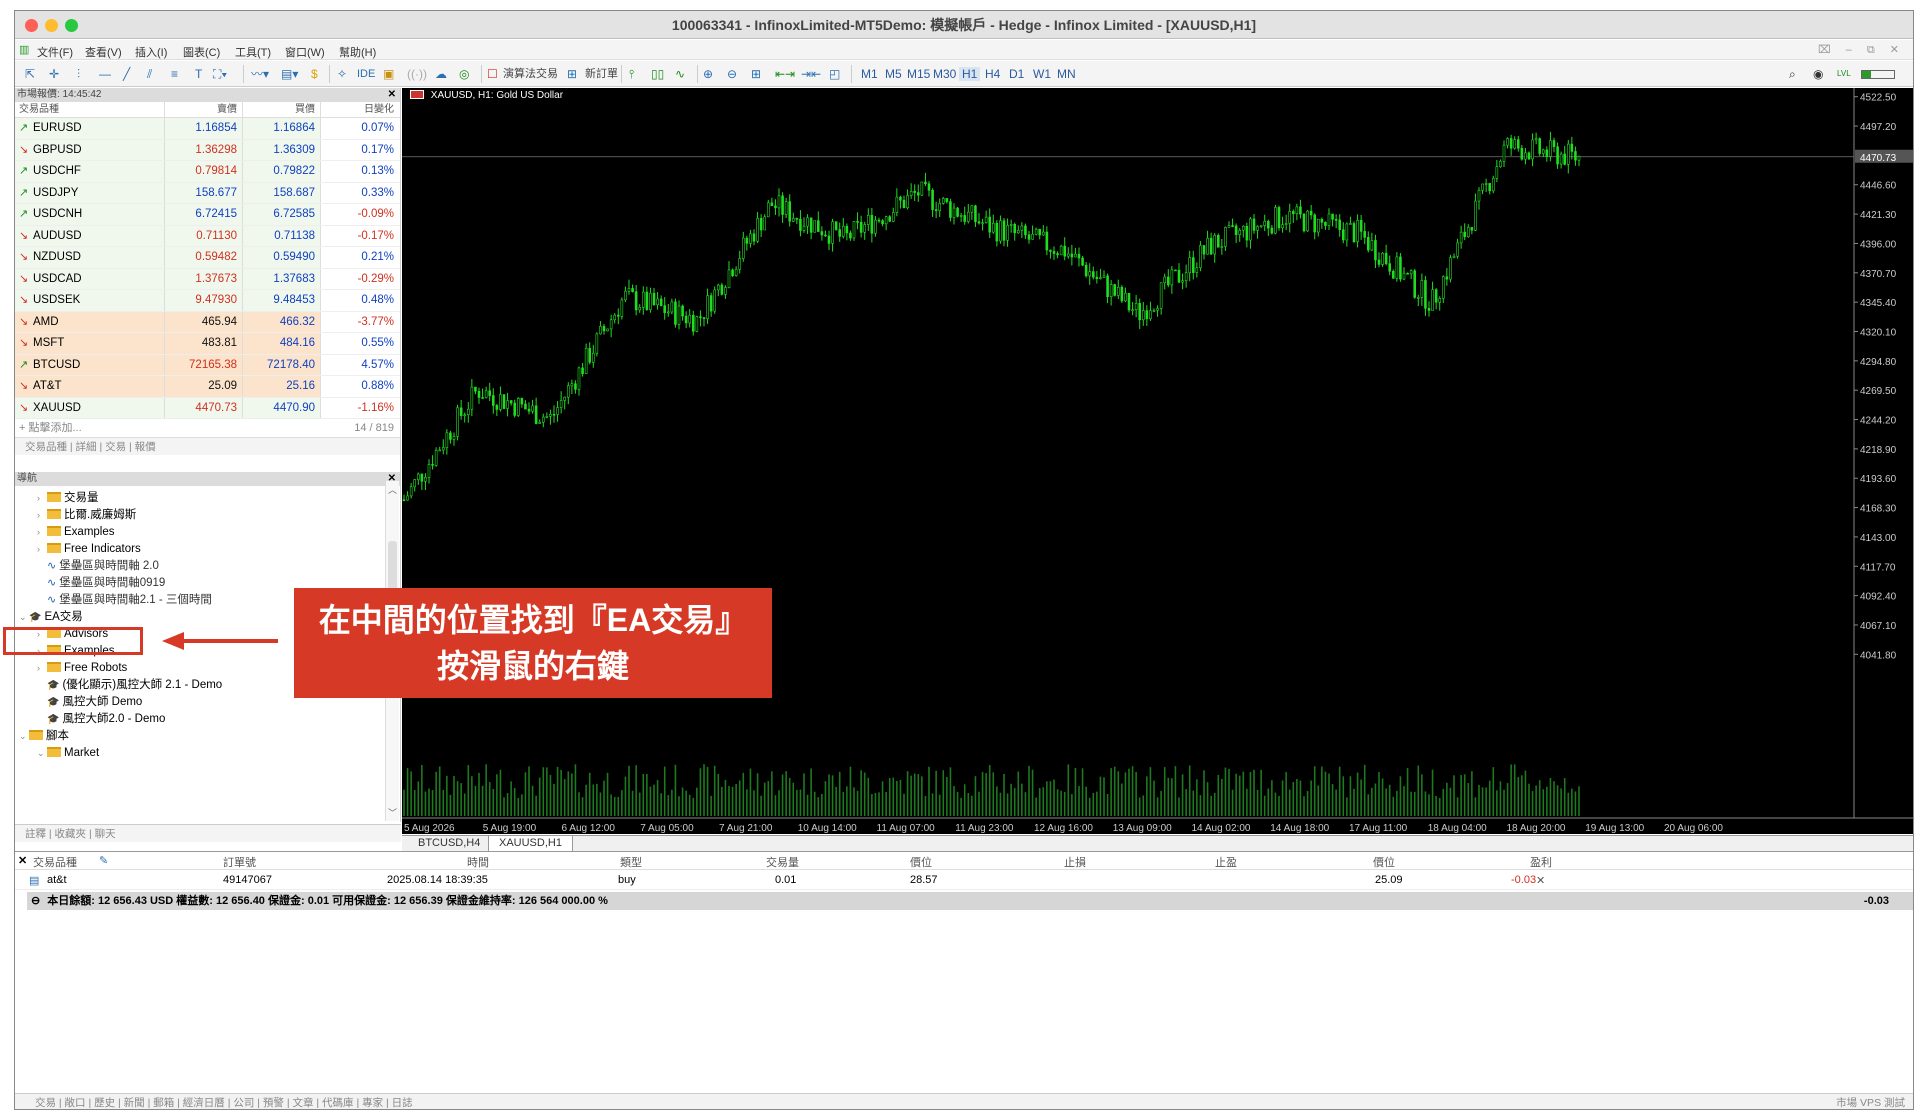 The width and height of the screenshot is (1920, 1115). What do you see at coordinates (449, 844) in the screenshot?
I see `chart-tab-btcusd: BTCUSD,H4` at bounding box center [449, 844].